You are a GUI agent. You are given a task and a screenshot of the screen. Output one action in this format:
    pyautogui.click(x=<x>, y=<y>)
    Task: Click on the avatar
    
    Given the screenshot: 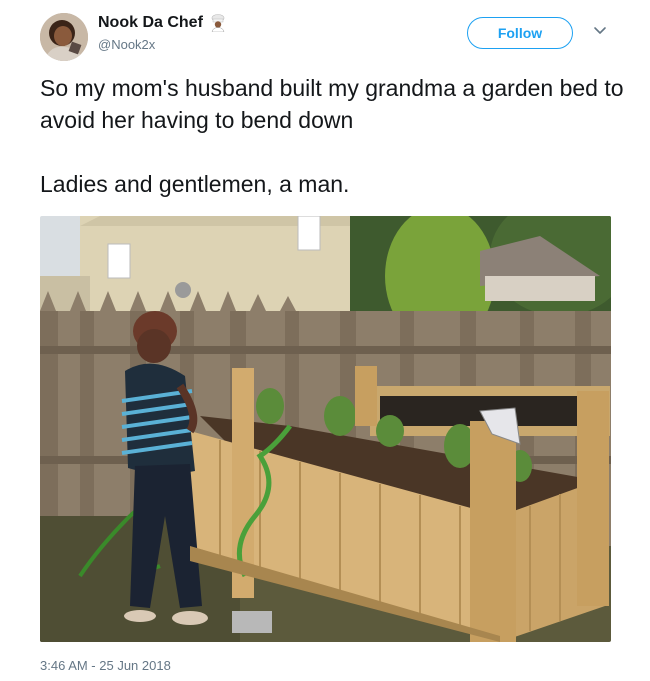 What is the action you would take?
    pyautogui.click(x=64, y=37)
    